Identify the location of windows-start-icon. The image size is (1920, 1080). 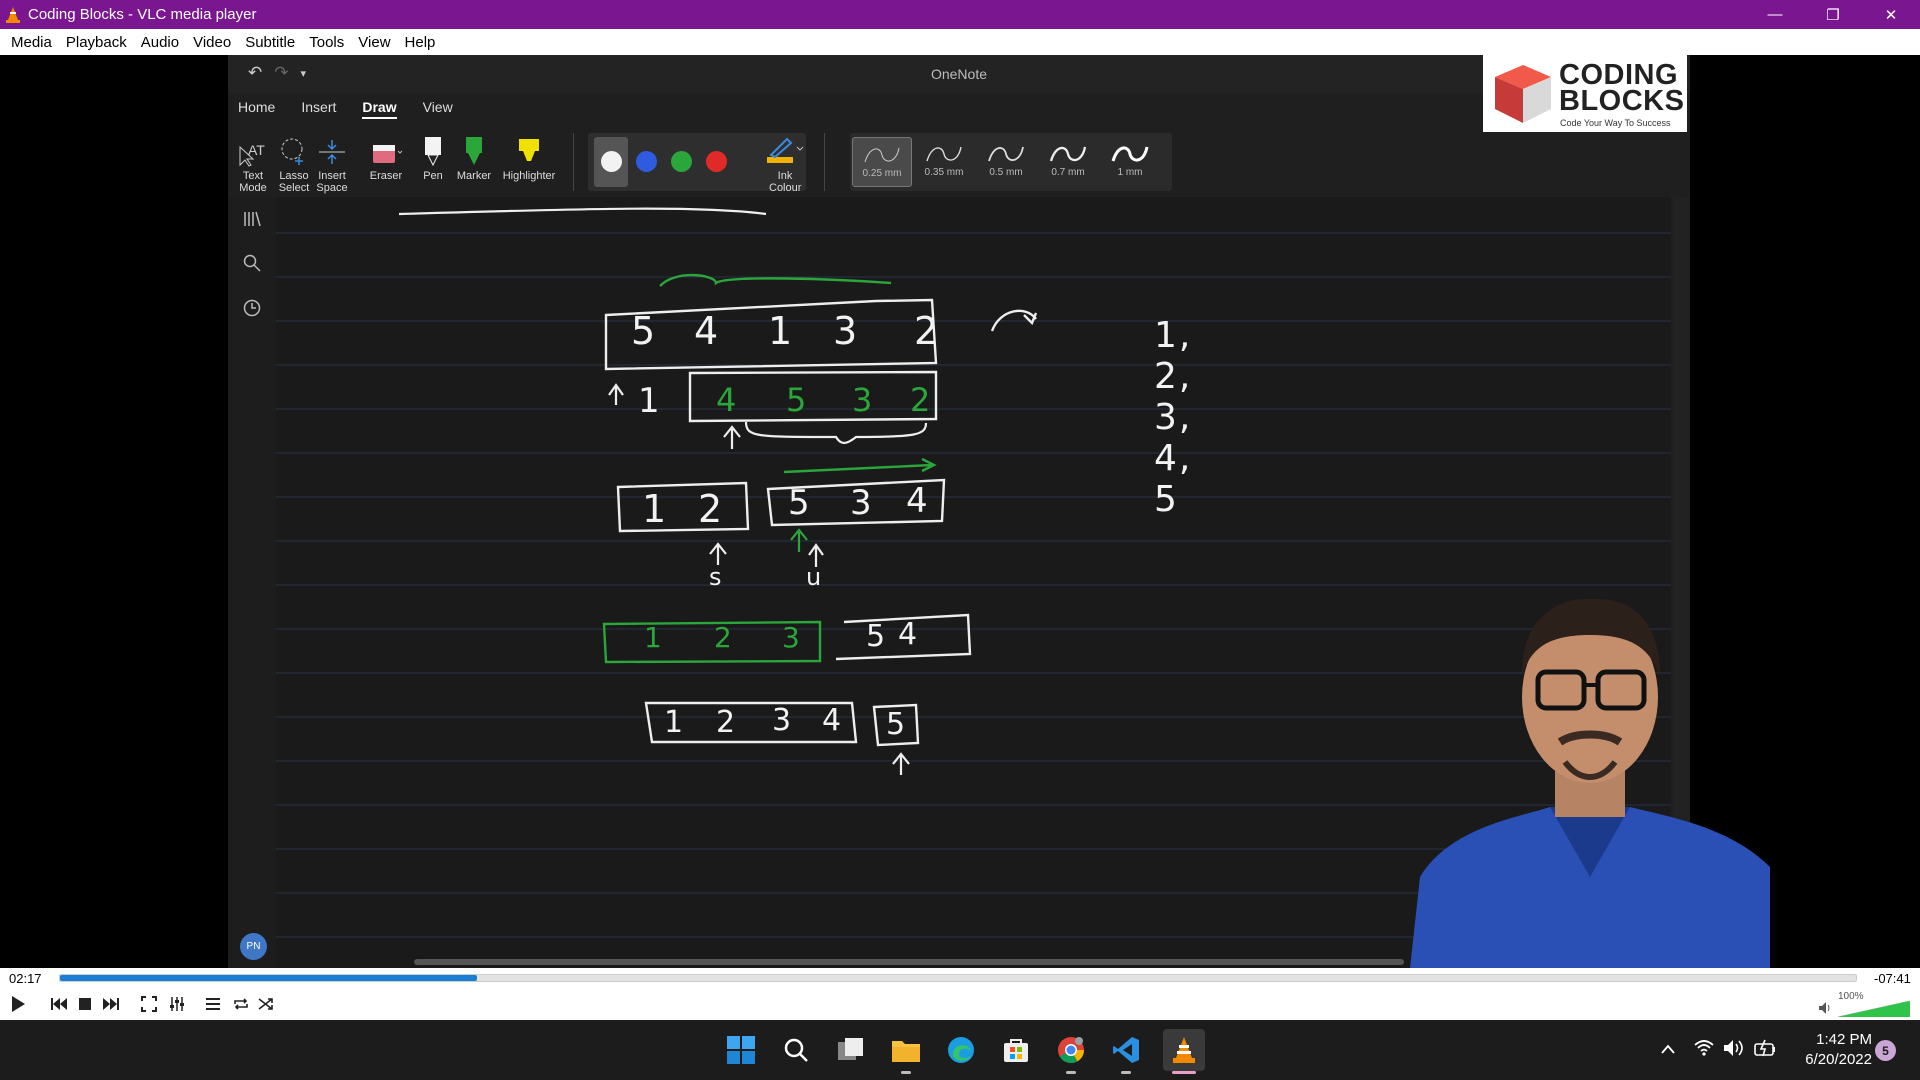
(741, 1050).